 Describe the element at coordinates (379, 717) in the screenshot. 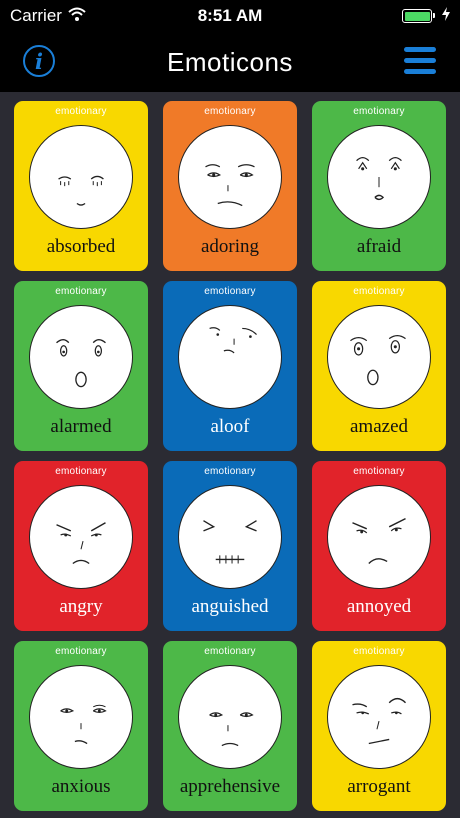

I see `face-arrogant-icon` at that location.